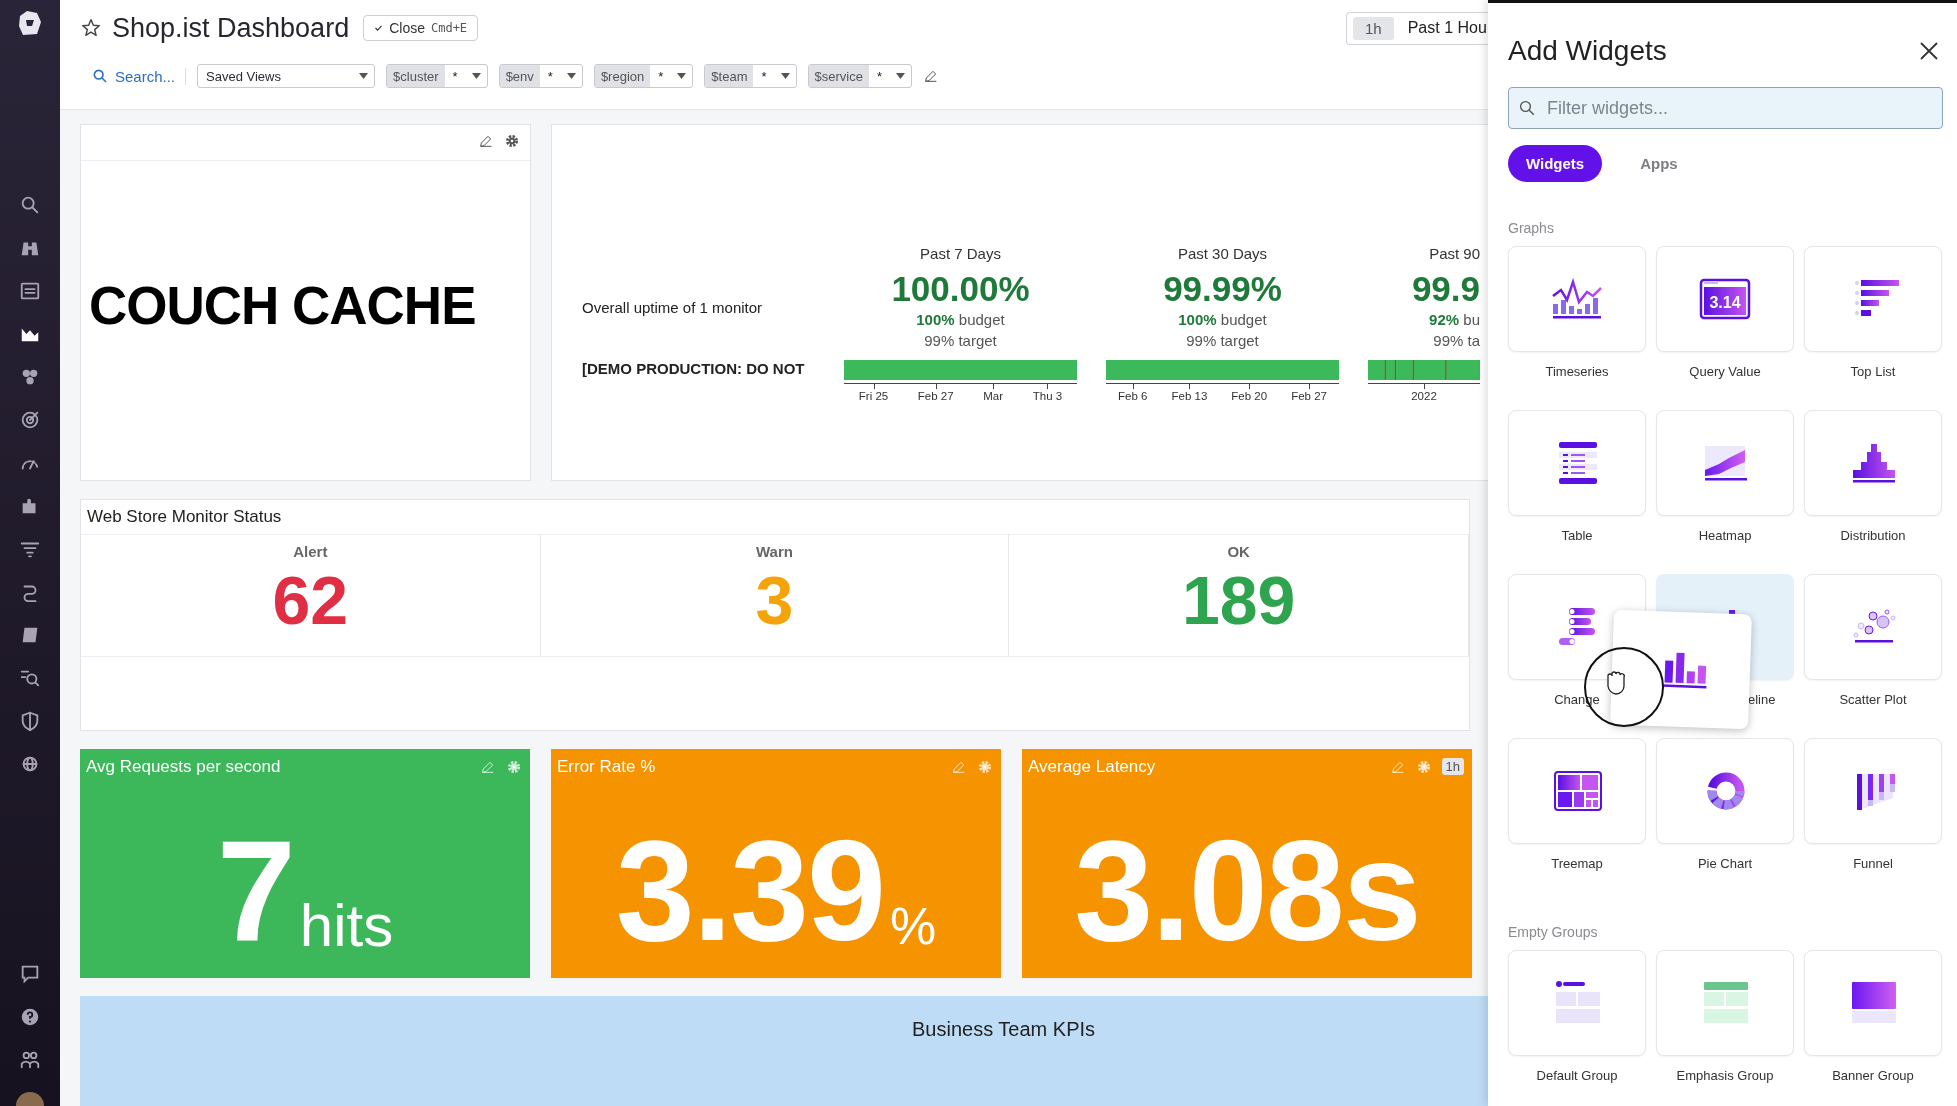 Image resolution: width=1957 pixels, height=1106 pixels. What do you see at coordinates (993, 394) in the screenshot?
I see `axis-tick-label: Mar` at bounding box center [993, 394].